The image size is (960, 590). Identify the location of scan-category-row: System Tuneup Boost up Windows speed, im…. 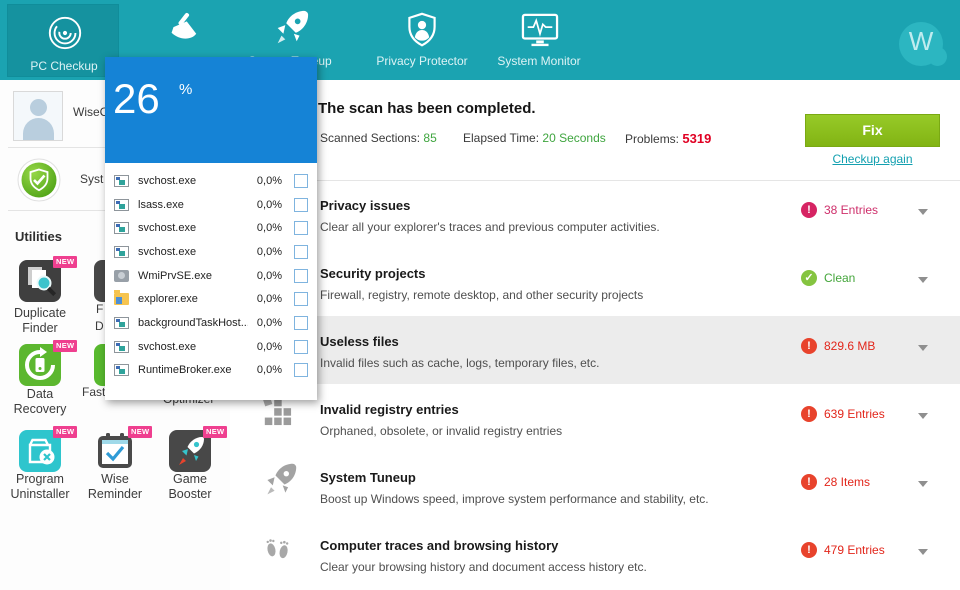
(595, 491).